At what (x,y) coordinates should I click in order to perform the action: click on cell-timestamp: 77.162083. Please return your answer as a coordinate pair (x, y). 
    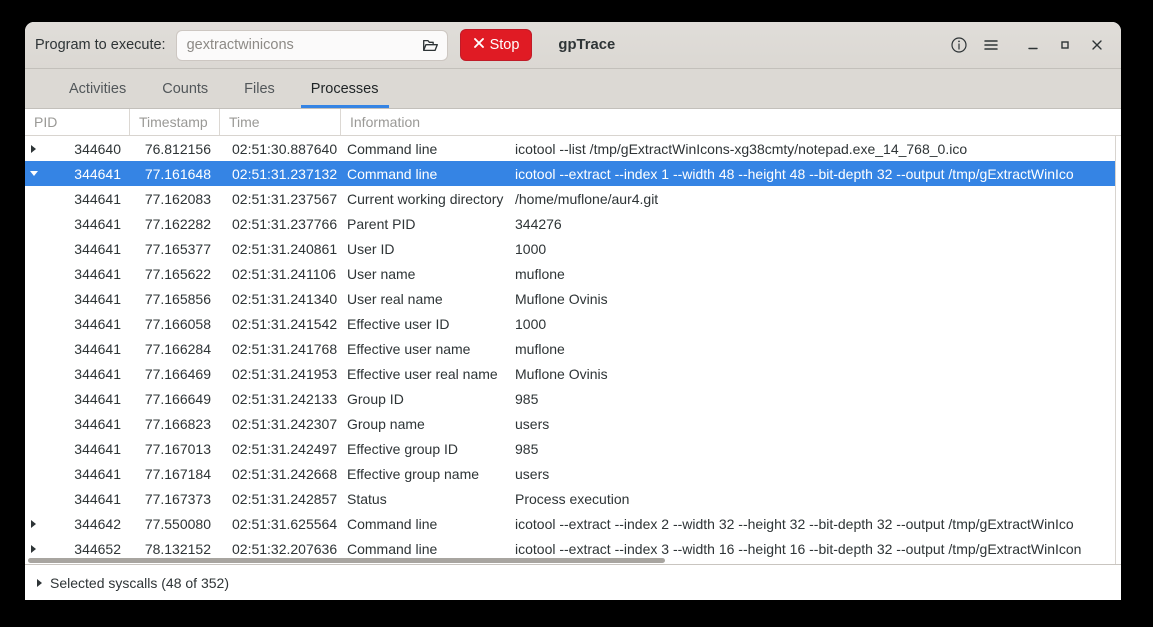
    Looking at the image, I should click on (177, 198).